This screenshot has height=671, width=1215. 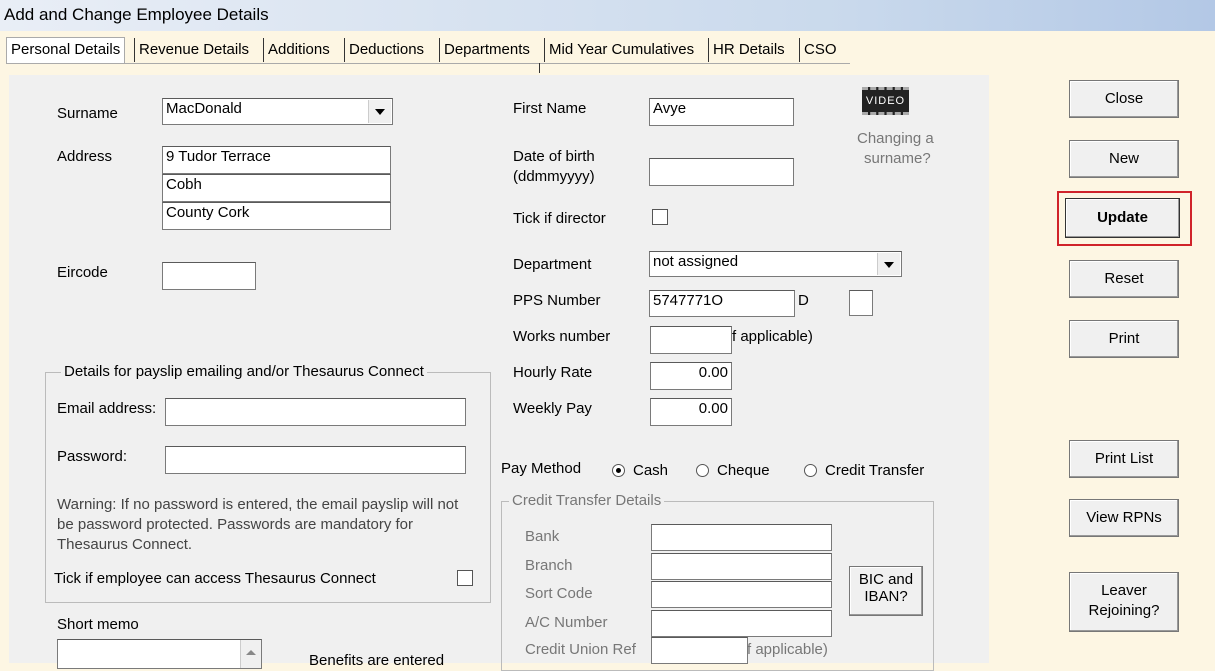 What do you see at coordinates (554, 176) in the screenshot?
I see `dob-format-label: (ddmmyyyy)` at bounding box center [554, 176].